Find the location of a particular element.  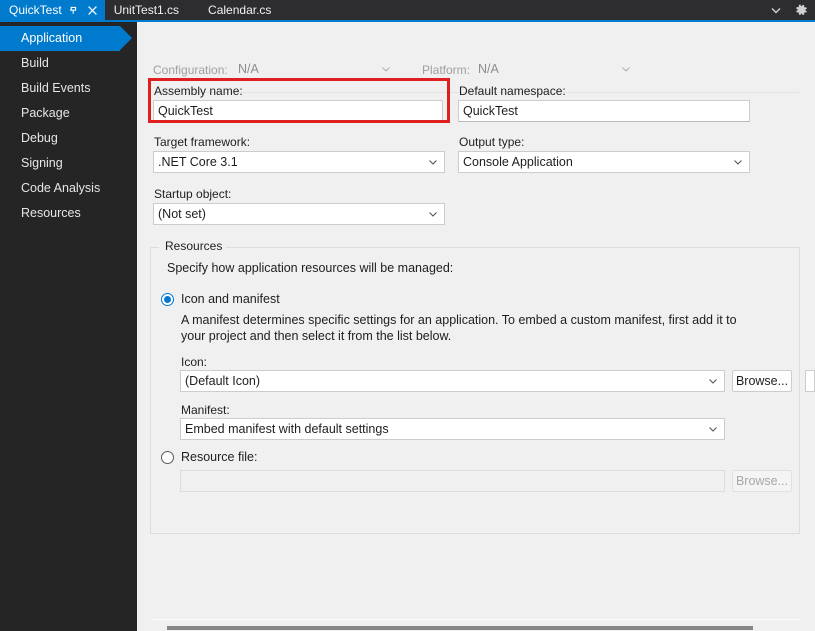

resources-group-title: Resources is located at coordinates (194, 246).